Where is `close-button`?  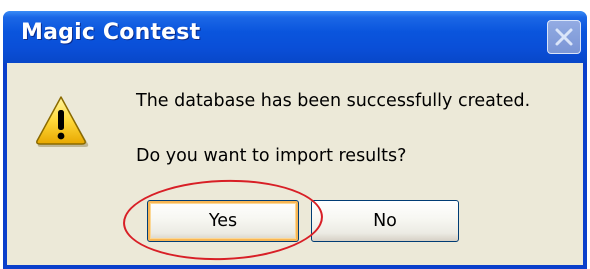
close-button is located at coordinates (564, 37).